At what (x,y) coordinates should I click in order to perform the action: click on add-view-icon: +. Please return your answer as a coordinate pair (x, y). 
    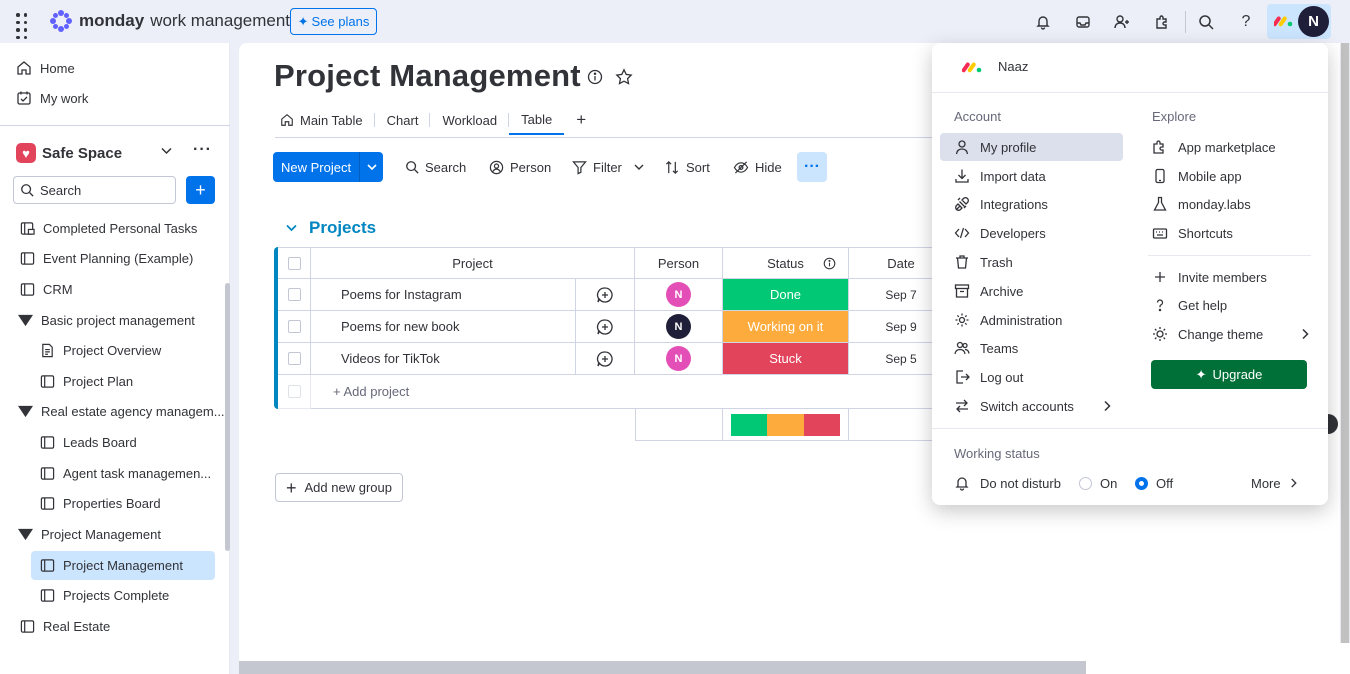
    Looking at the image, I should click on (581, 120).